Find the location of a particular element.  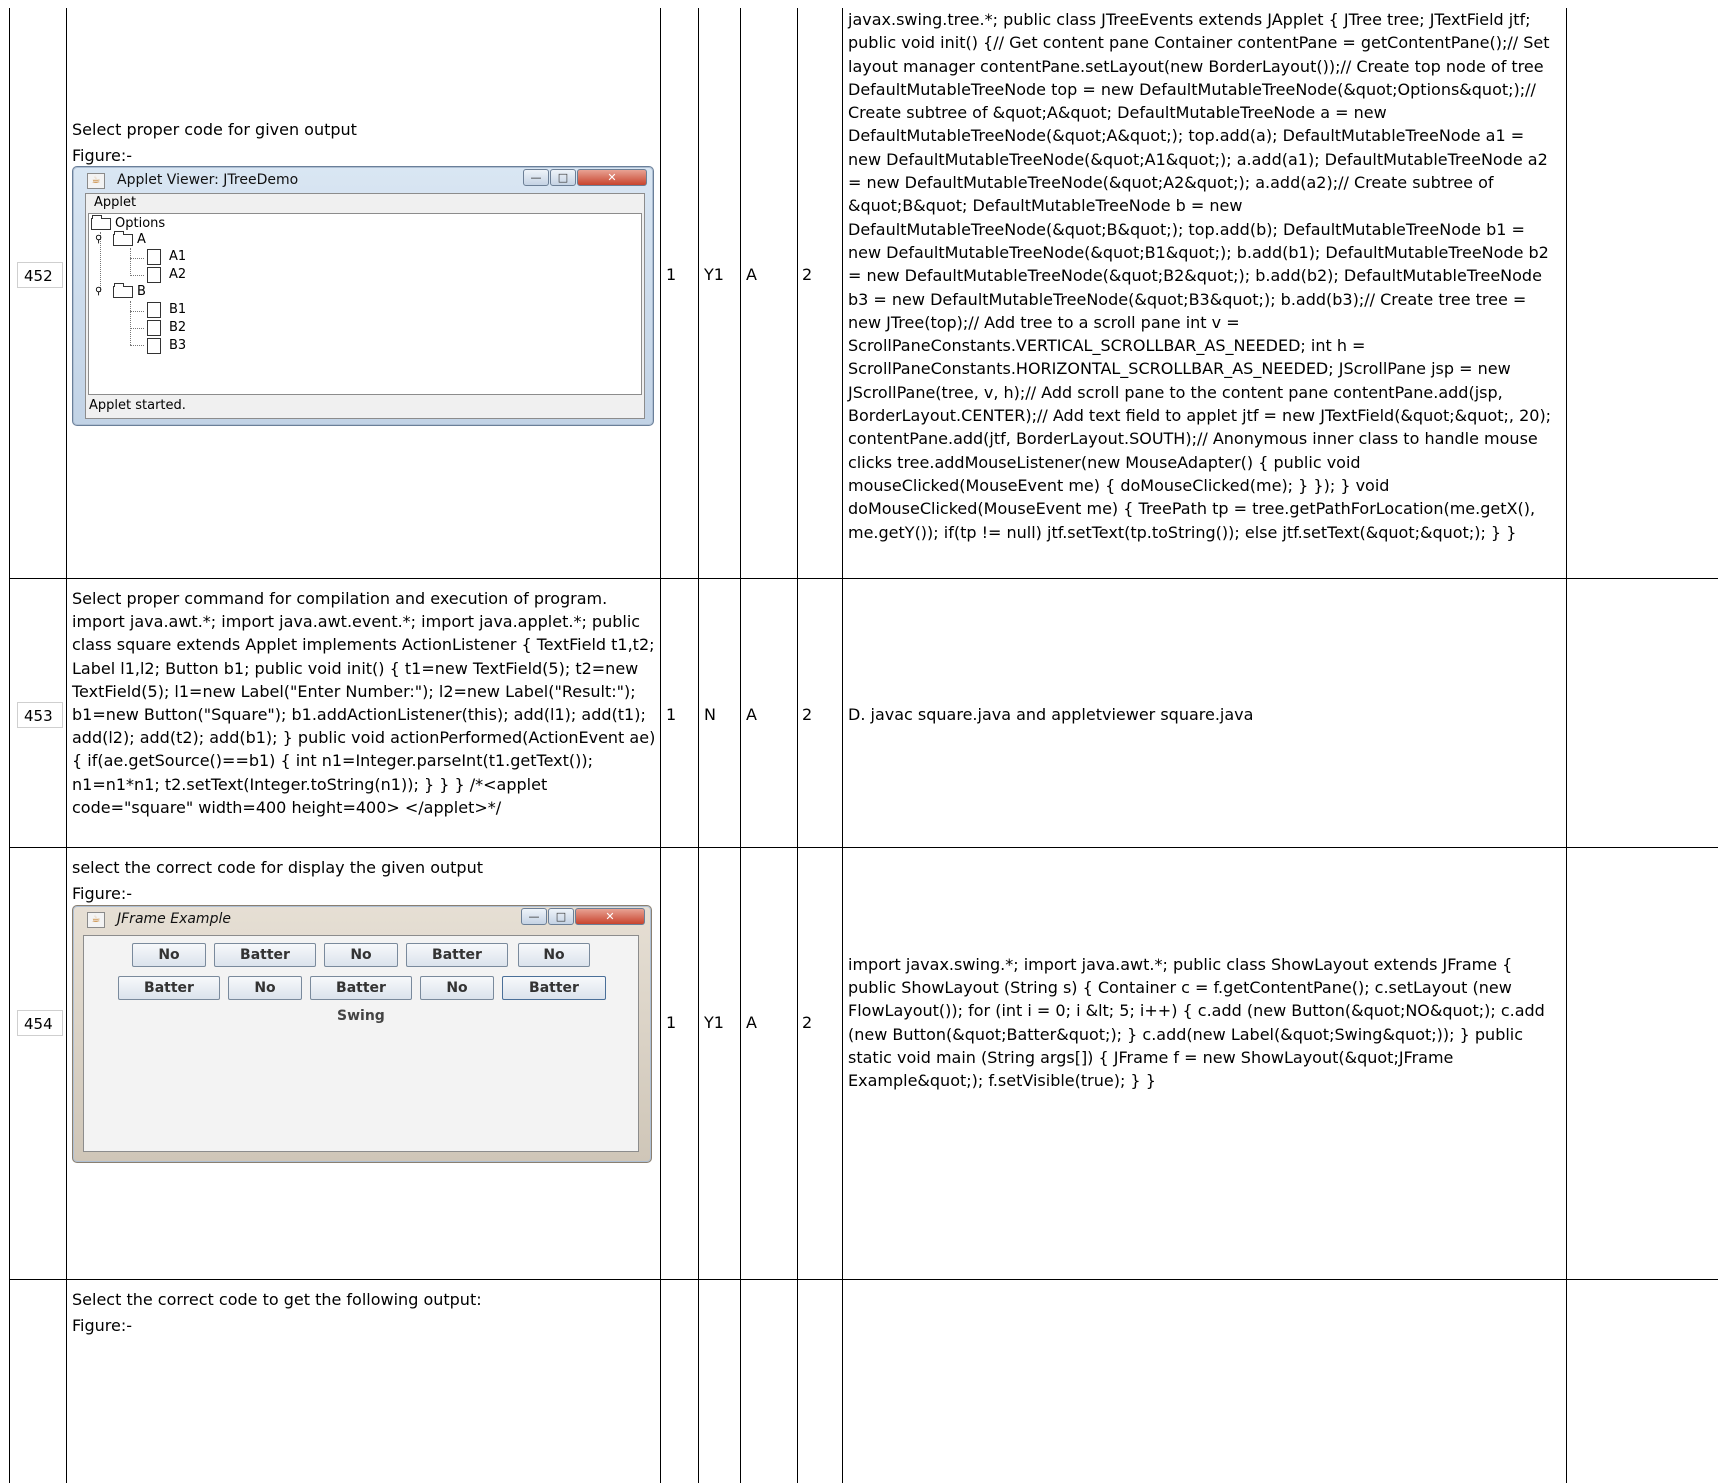

tree-node-b1: B1 is located at coordinates (166, 310).